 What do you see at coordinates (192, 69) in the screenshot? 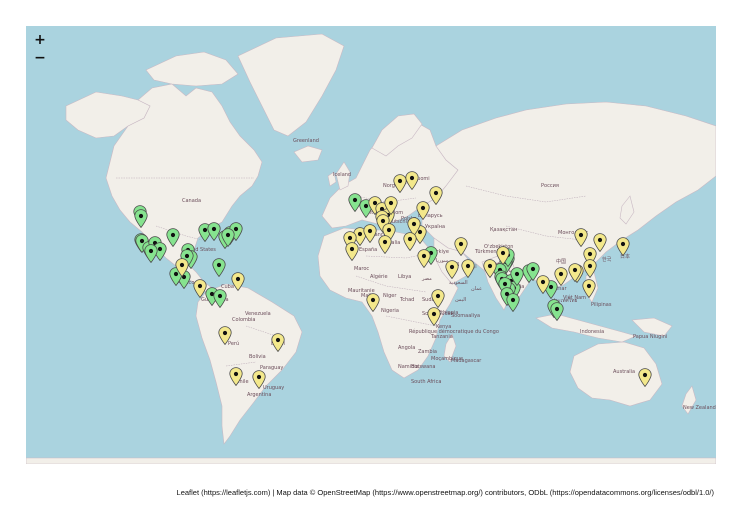
I see `arctic-islands` at bounding box center [192, 69].